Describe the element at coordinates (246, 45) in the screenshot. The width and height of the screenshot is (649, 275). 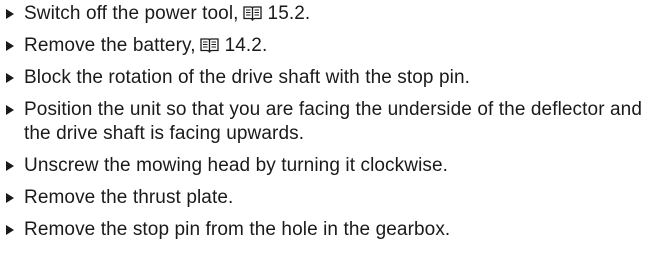
I see `step-reference: 14.2.` at that location.